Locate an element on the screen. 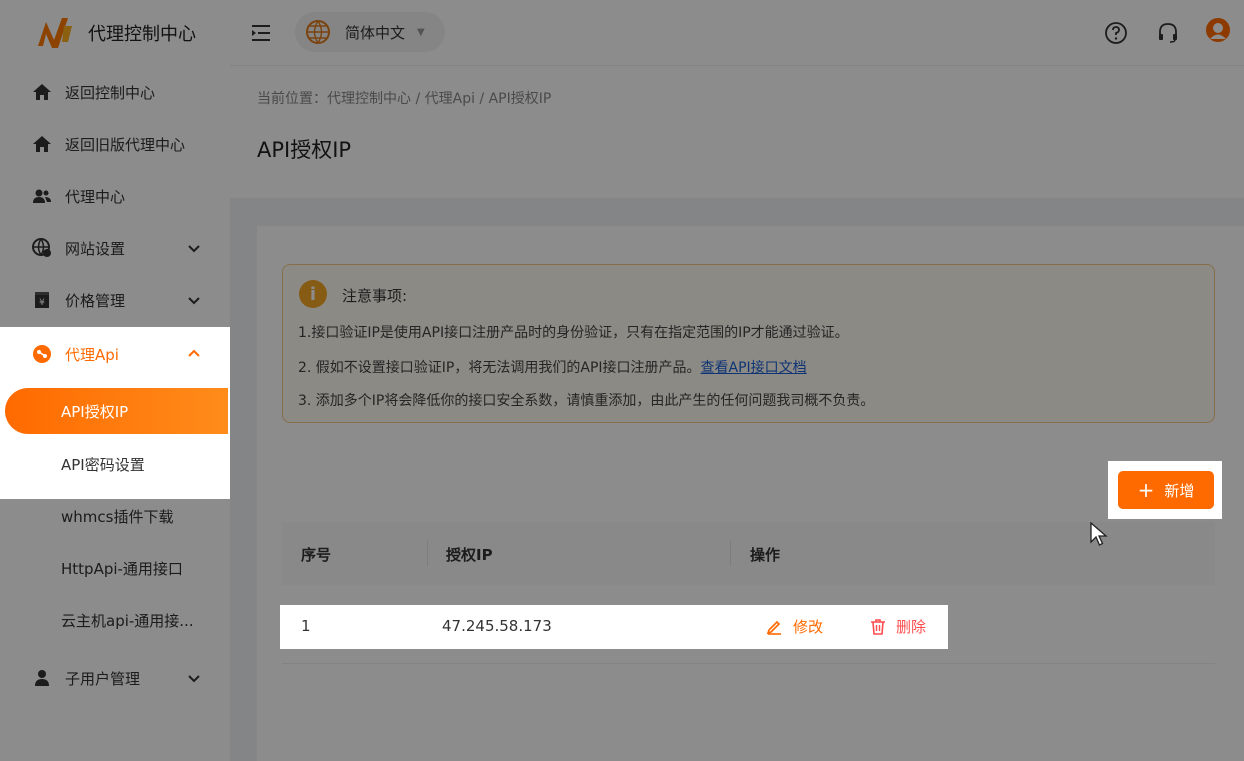 Image resolution: width=1244 pixels, height=761 pixels. column-header-actions: 操作 is located at coordinates (765, 555).